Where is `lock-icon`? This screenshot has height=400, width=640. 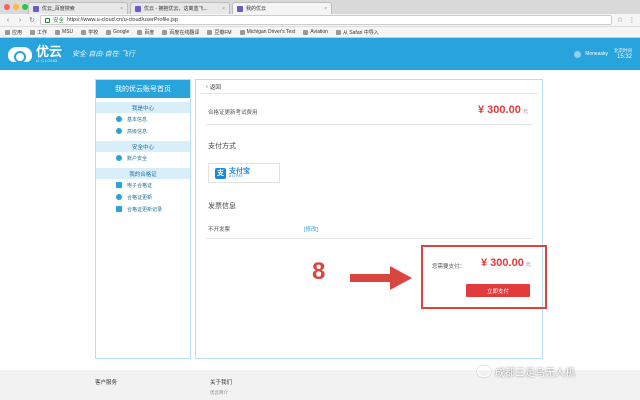 lock-icon is located at coordinates (47, 20).